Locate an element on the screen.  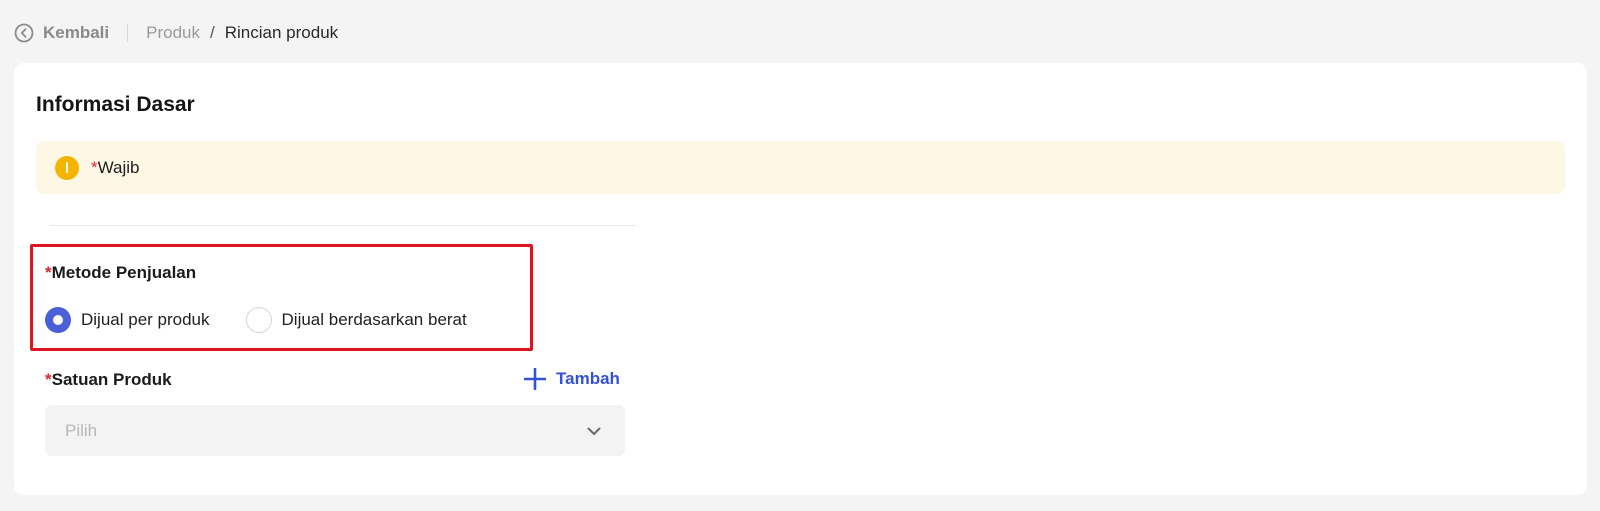
chevron-down-icon is located at coordinates (594, 431).